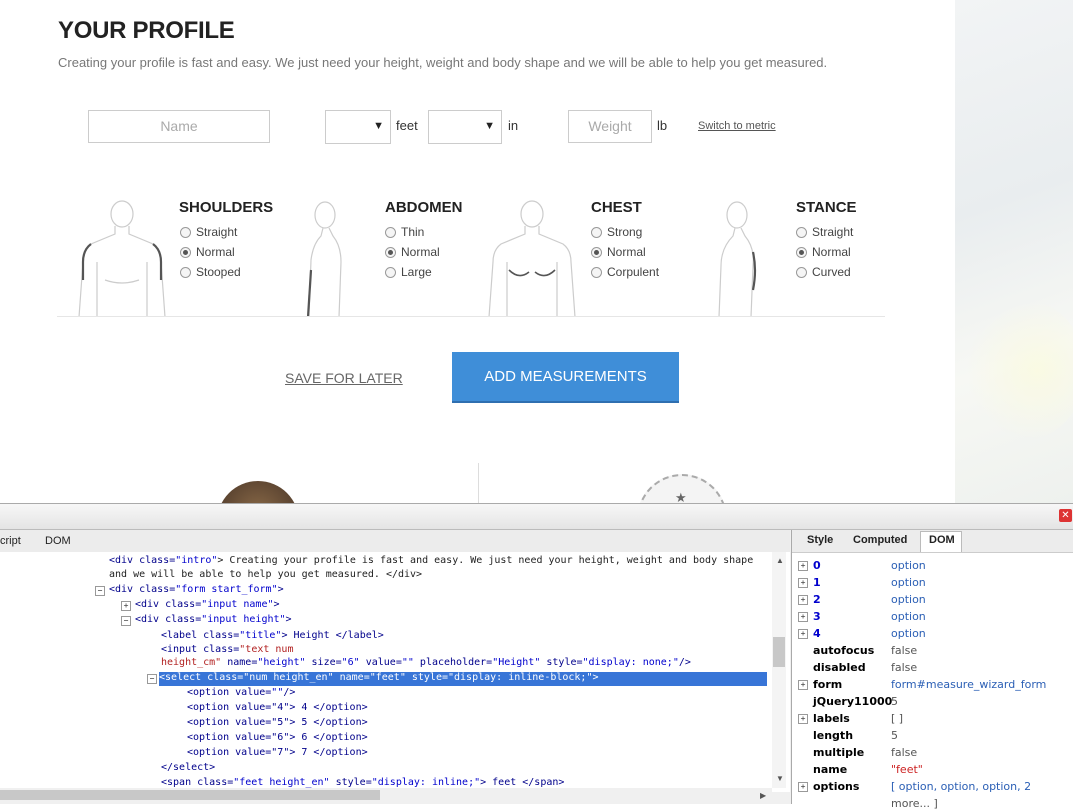 This screenshot has height=810, width=1073. What do you see at coordinates (894, 701) in the screenshot?
I see `dom-prop-value: 5` at bounding box center [894, 701].